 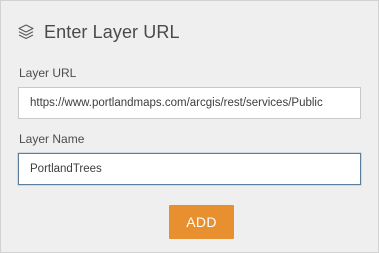 What do you see at coordinates (189, 169) in the screenshot?
I see `layer-name-input` at bounding box center [189, 169].